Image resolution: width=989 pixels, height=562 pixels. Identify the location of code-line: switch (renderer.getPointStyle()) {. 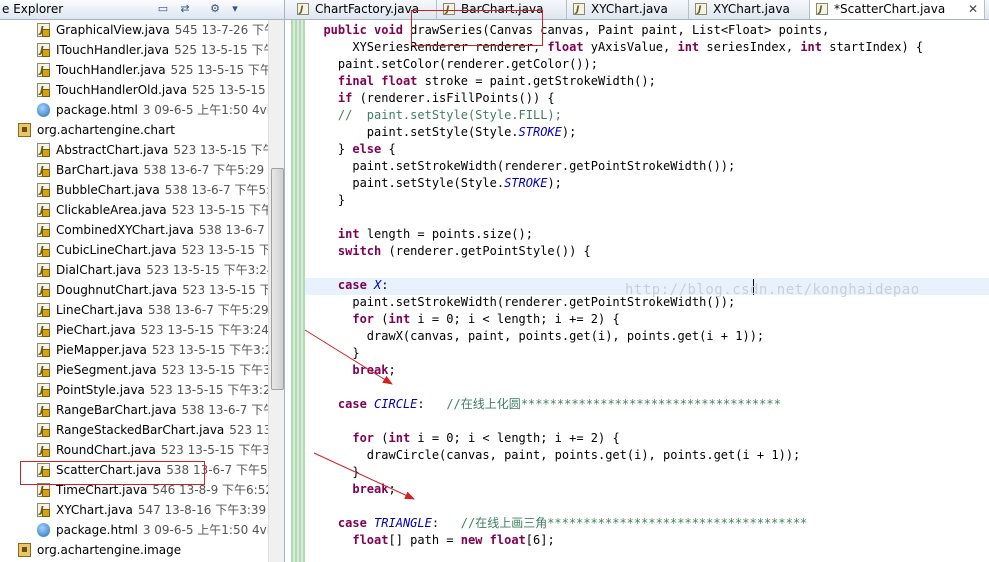
(450, 251).